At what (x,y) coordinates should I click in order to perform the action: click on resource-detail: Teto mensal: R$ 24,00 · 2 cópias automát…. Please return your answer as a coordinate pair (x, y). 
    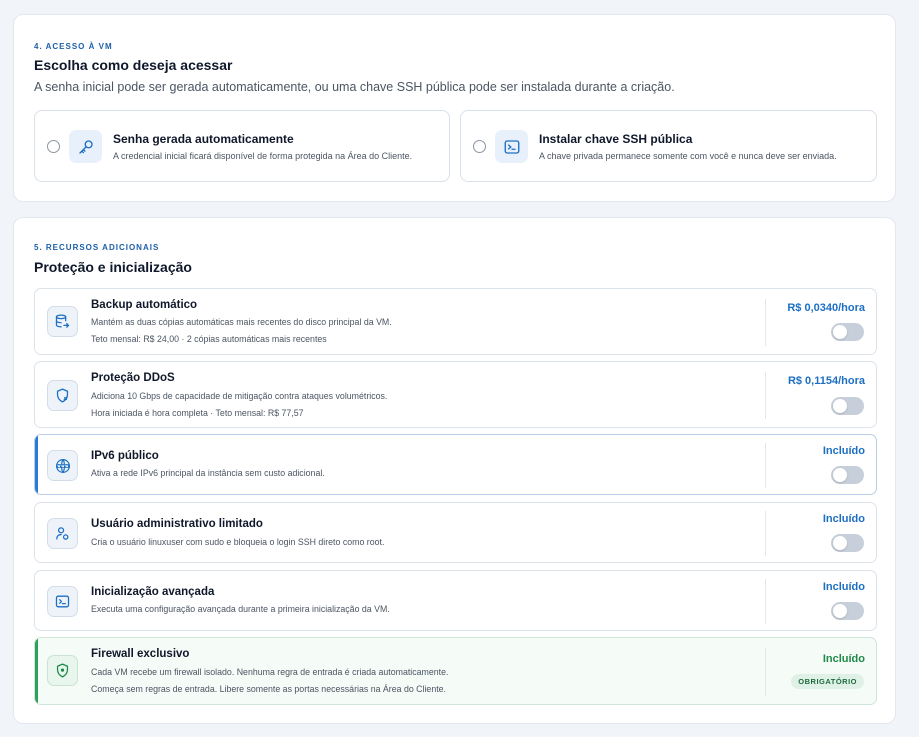
    Looking at the image, I should click on (209, 339).